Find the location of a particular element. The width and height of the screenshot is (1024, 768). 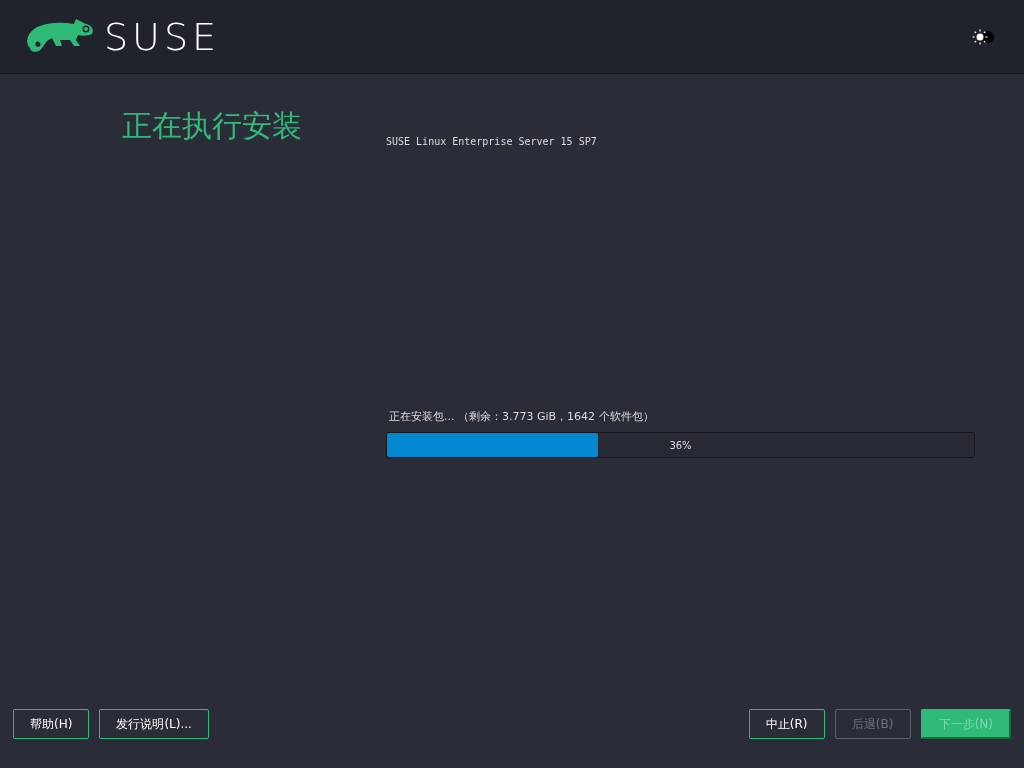

product-name: SUSE Linux Enterprise Server 15 SP7 is located at coordinates (492, 141).